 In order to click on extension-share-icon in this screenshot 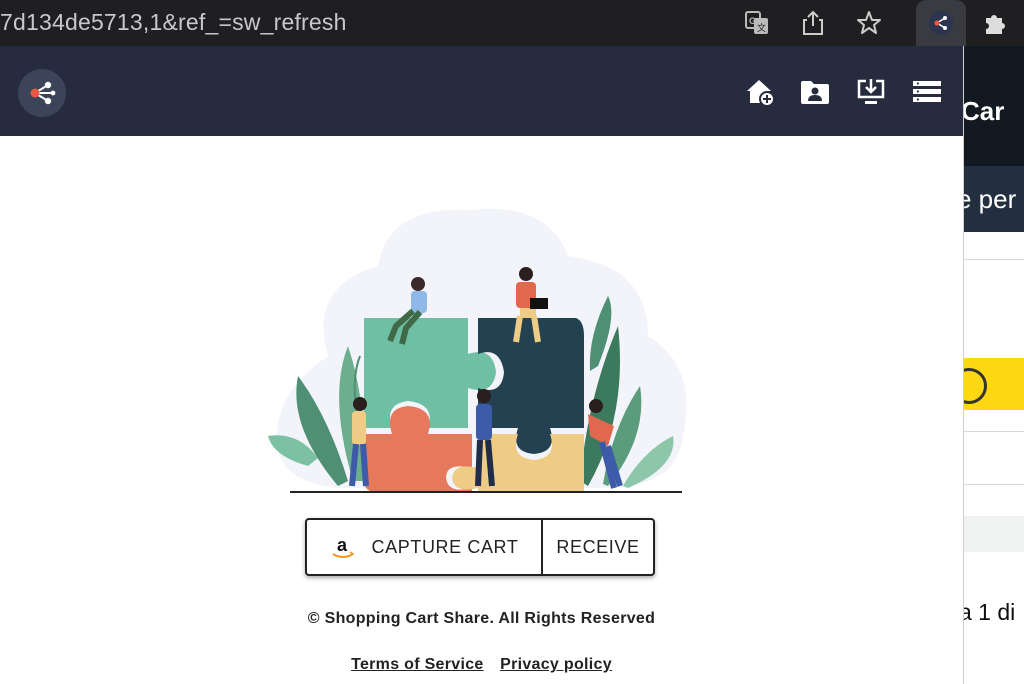, I will do `click(941, 23)`.